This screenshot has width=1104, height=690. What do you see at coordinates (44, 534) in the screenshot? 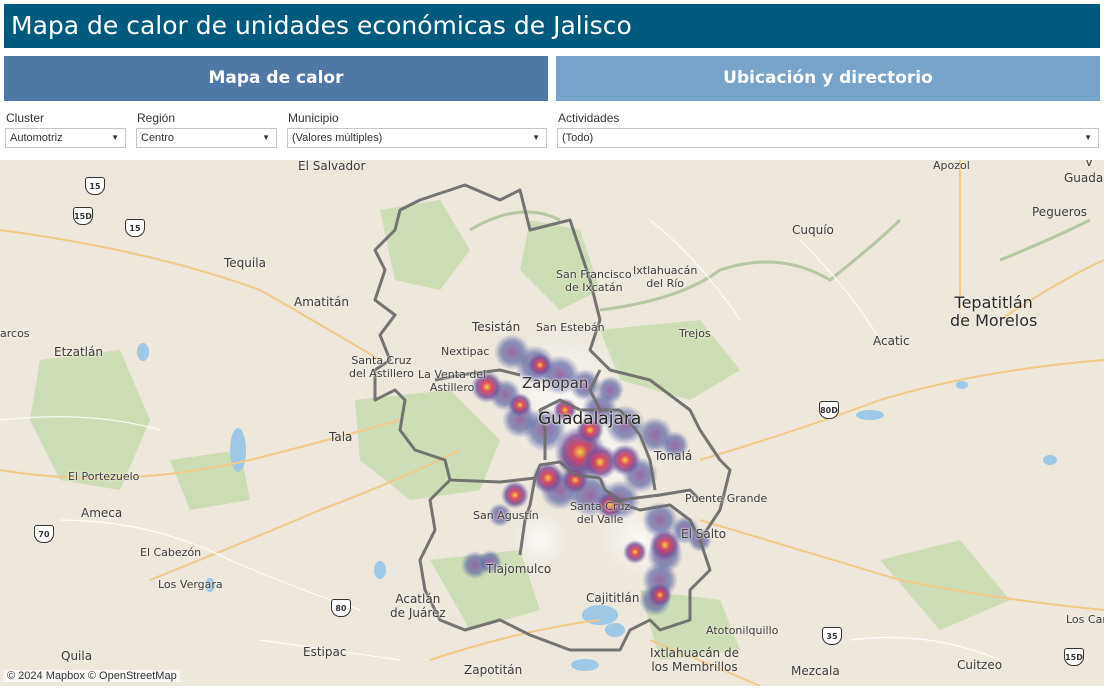
I see `highway-shield-icon: 70` at bounding box center [44, 534].